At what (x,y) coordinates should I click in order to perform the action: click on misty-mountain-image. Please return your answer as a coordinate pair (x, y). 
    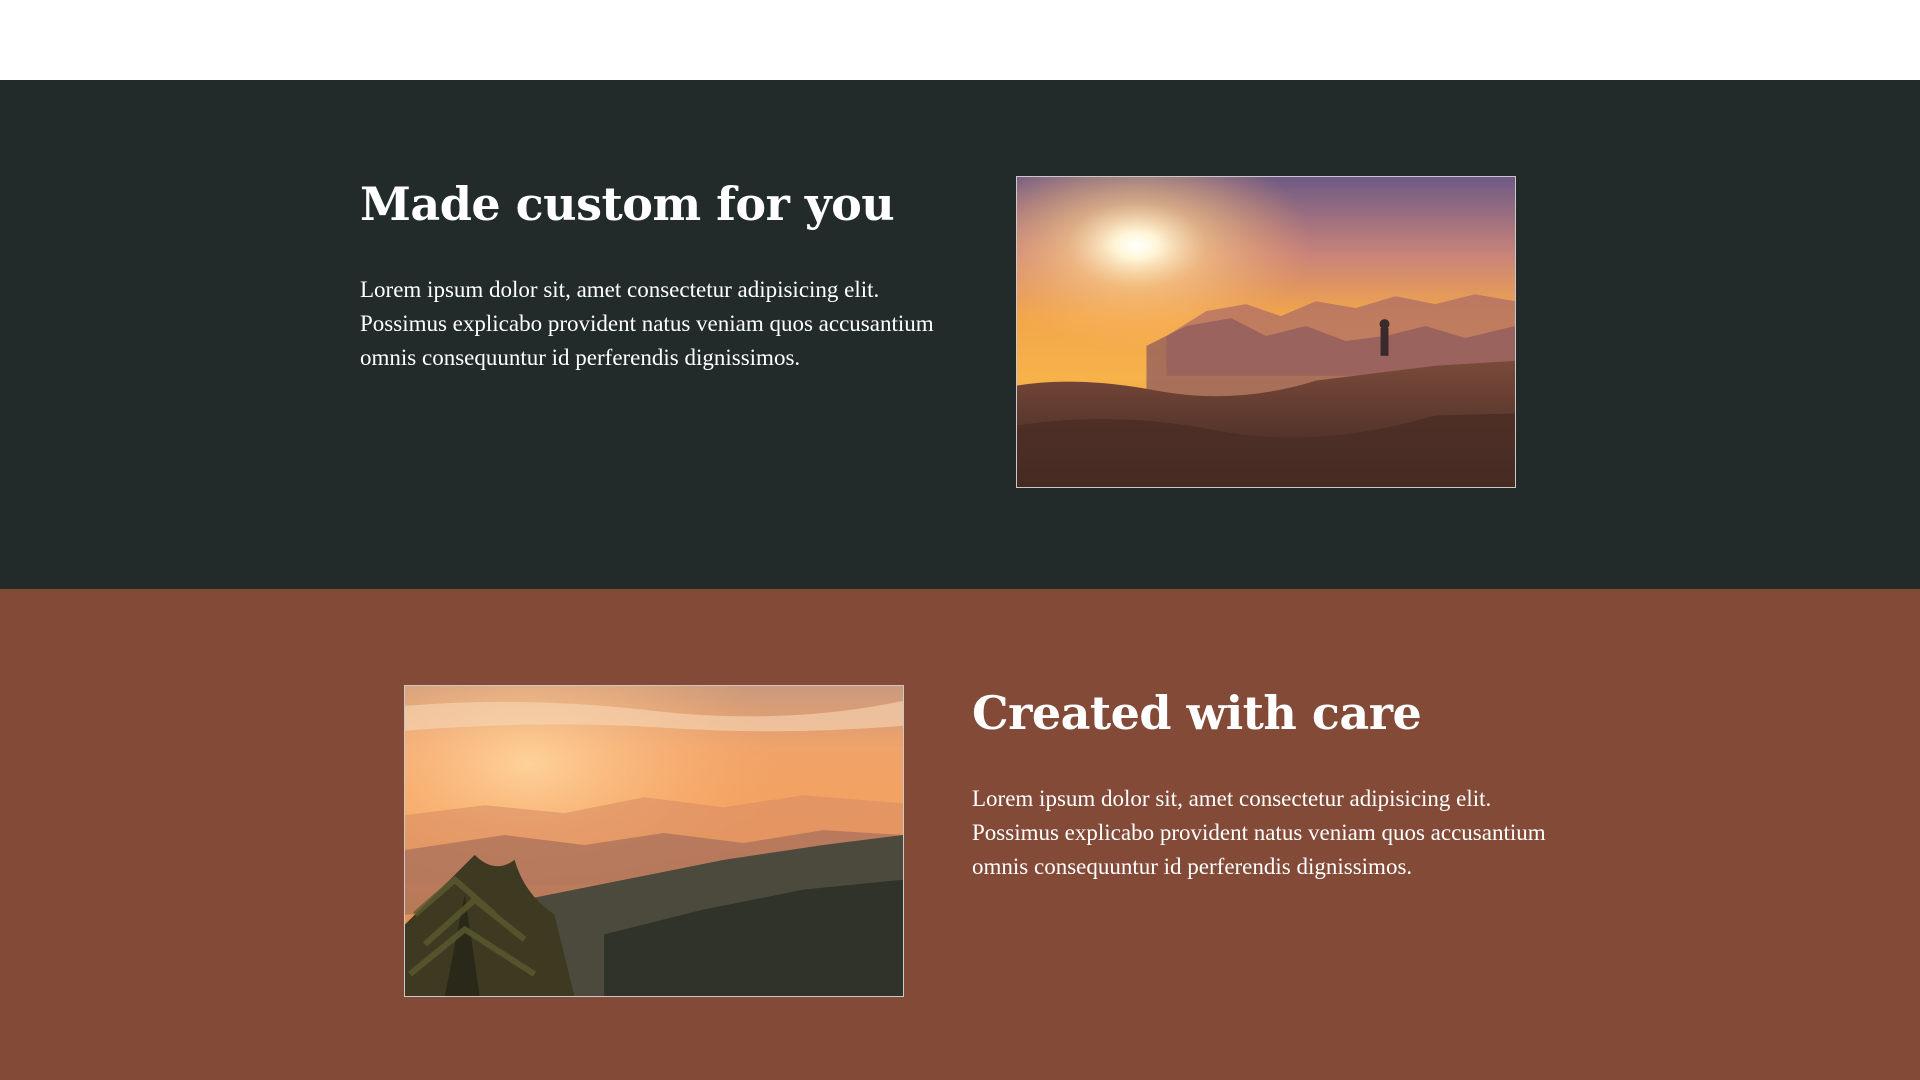
    Looking at the image, I should click on (654, 841).